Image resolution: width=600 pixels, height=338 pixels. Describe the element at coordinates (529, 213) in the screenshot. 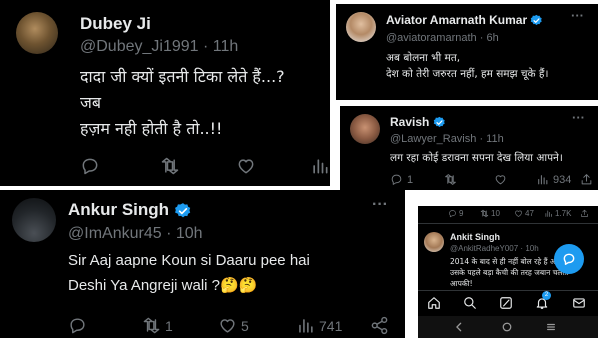

I see `like-count: 47` at that location.